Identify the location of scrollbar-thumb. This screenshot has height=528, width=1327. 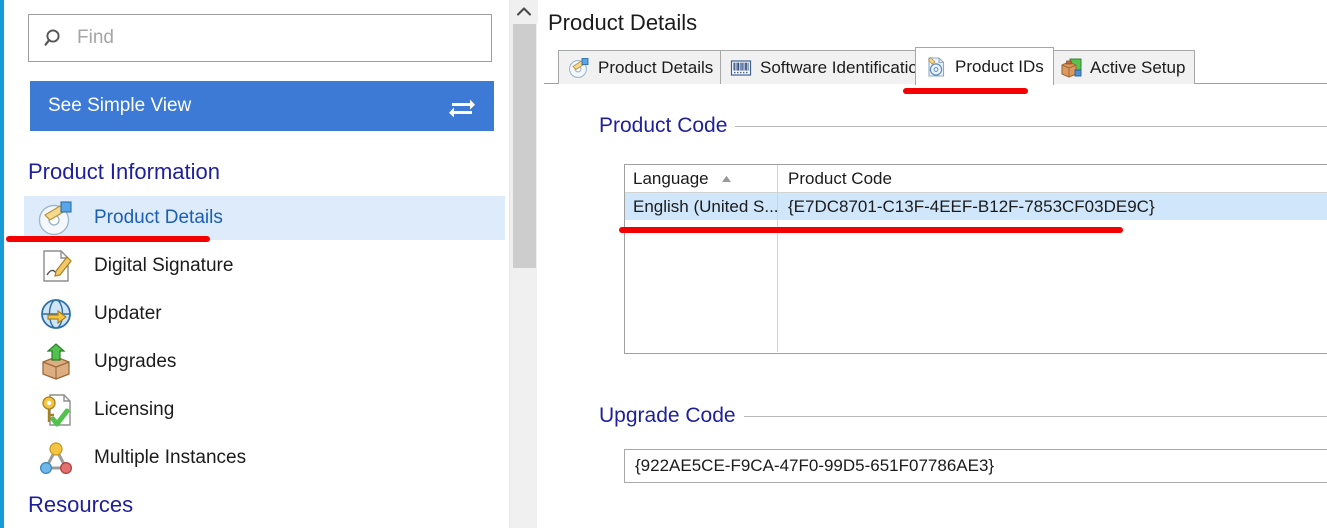
(524, 146).